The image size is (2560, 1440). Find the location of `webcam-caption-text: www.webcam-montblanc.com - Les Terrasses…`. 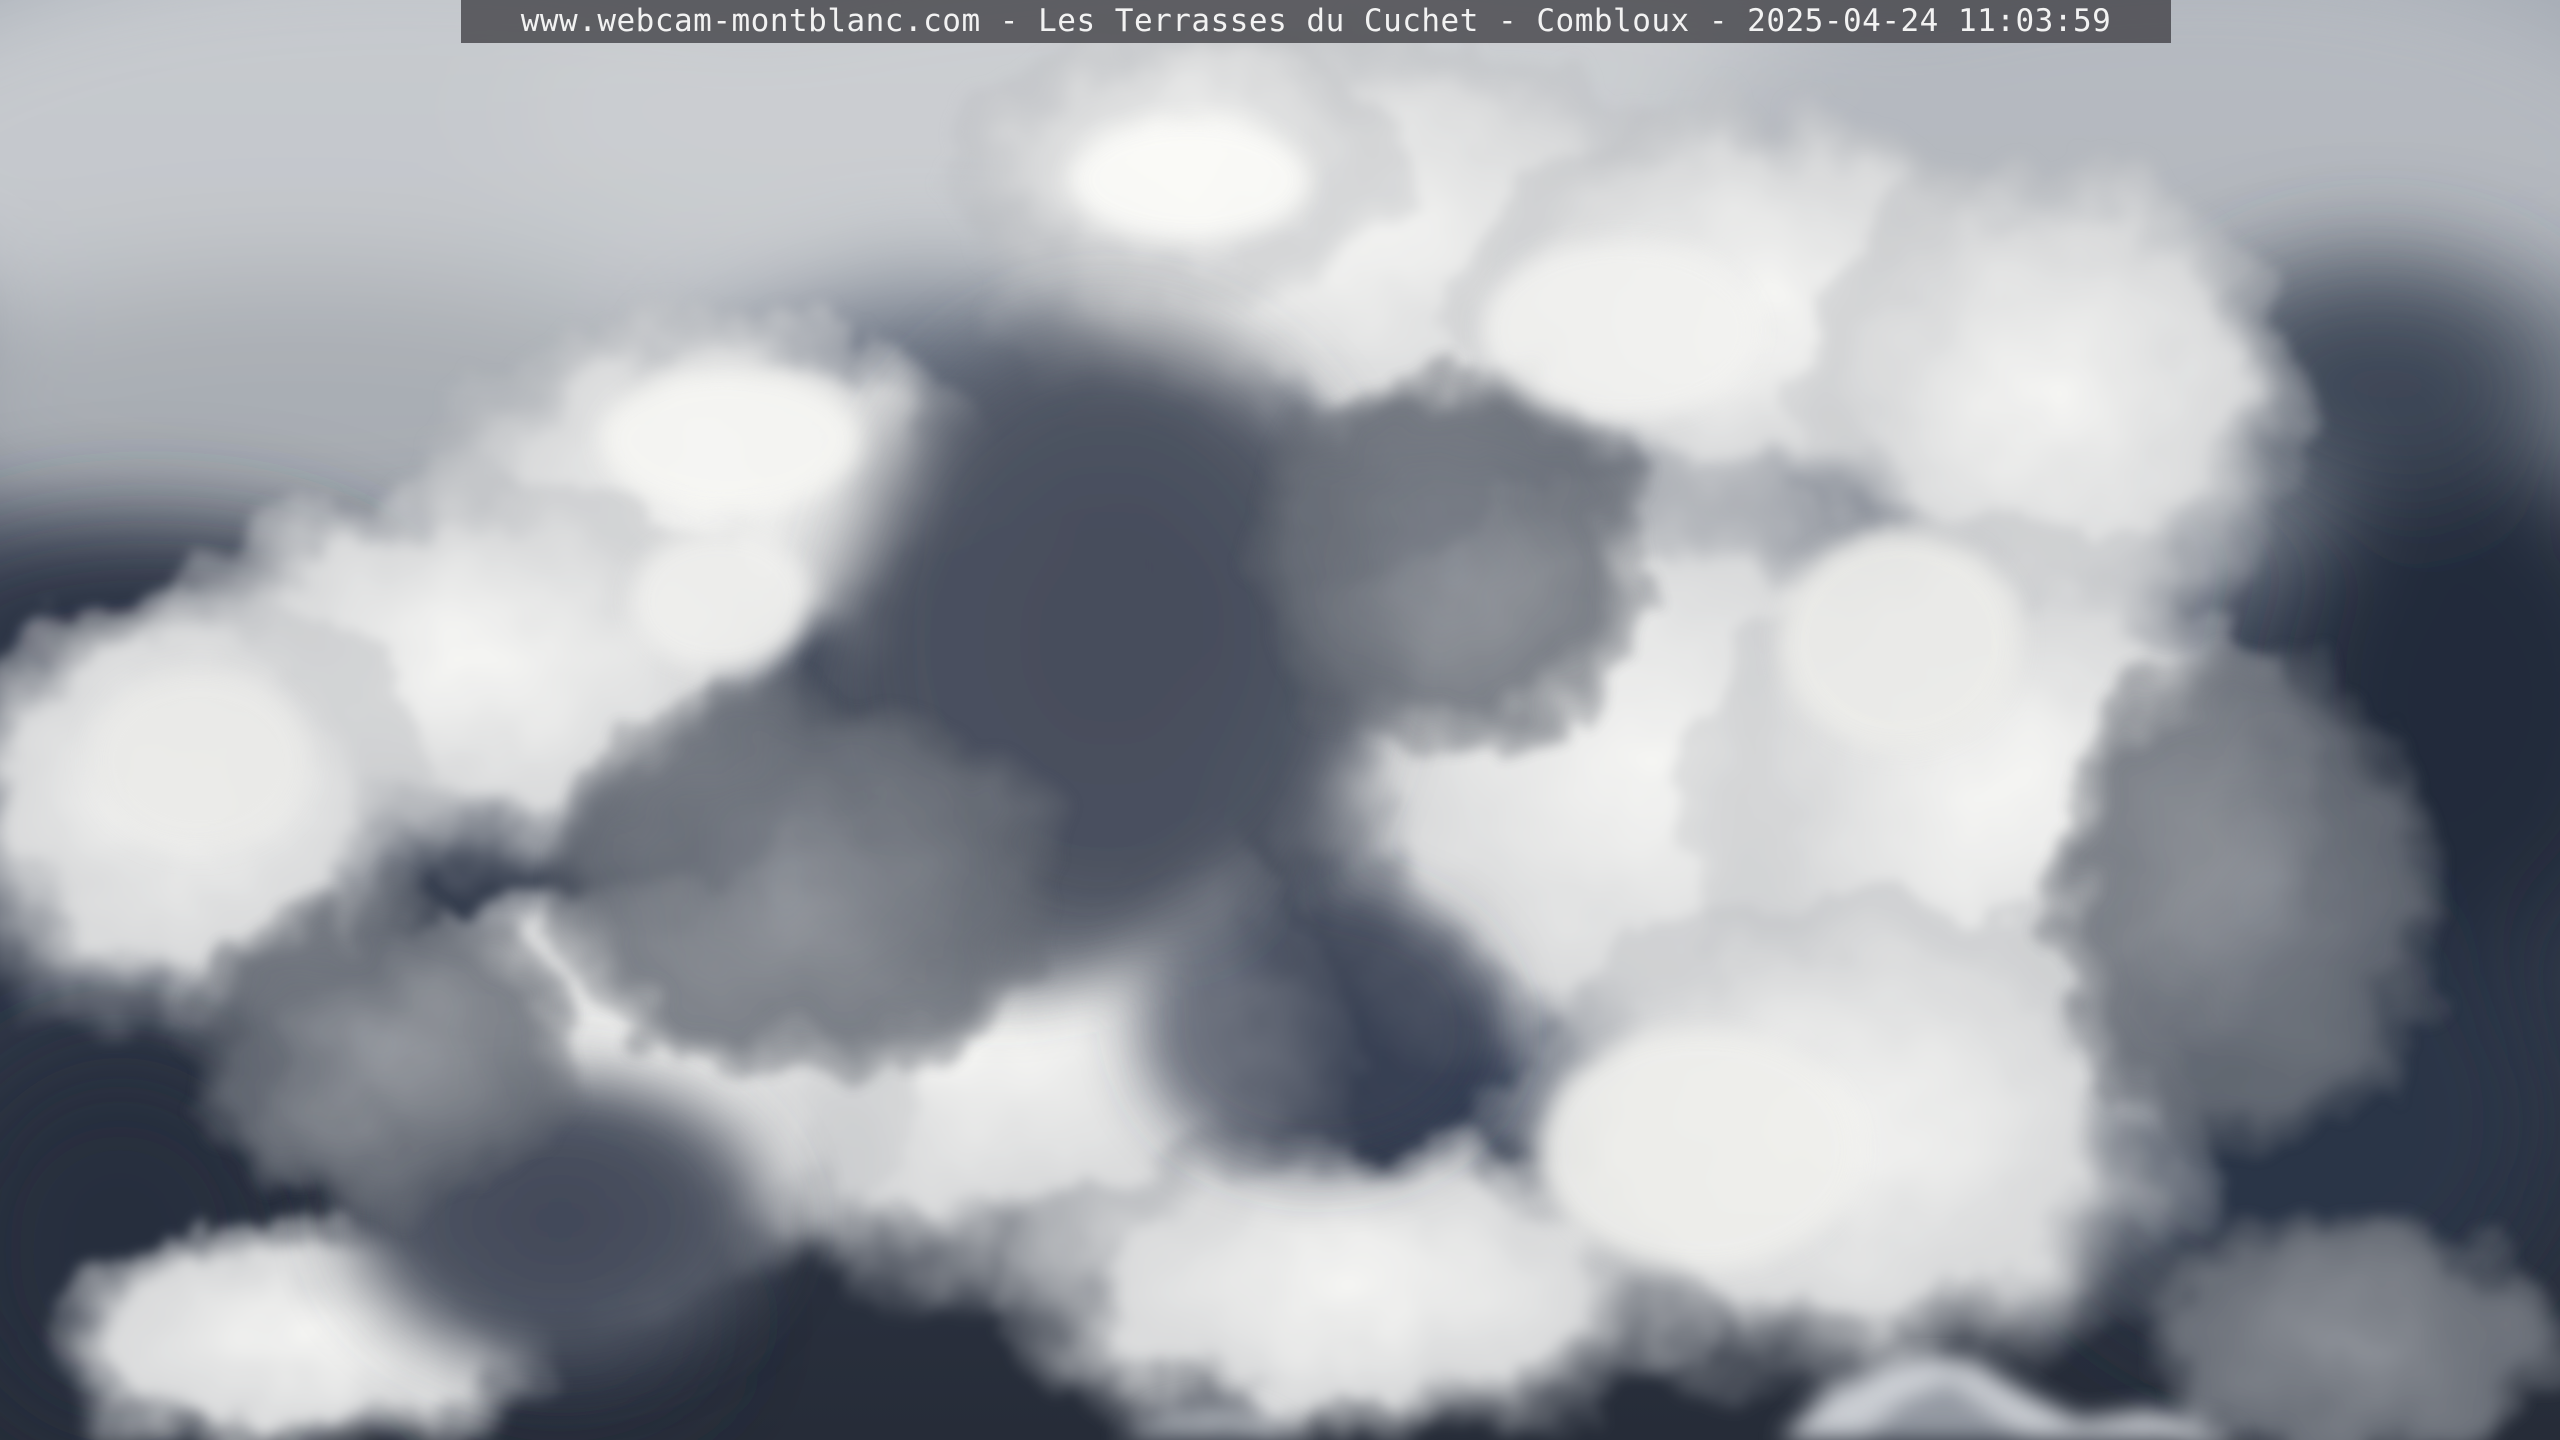

webcam-caption-text: www.webcam-montblanc.com - Les Terrasses… is located at coordinates (1316, 21).